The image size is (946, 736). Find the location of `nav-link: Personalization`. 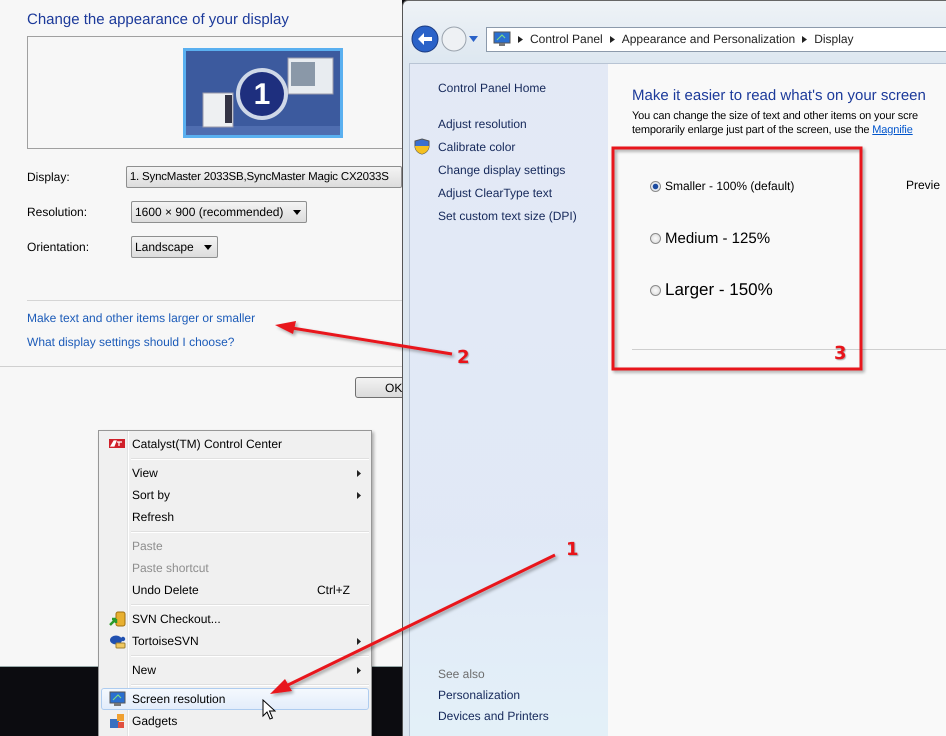

nav-link: Personalization is located at coordinates (479, 695).